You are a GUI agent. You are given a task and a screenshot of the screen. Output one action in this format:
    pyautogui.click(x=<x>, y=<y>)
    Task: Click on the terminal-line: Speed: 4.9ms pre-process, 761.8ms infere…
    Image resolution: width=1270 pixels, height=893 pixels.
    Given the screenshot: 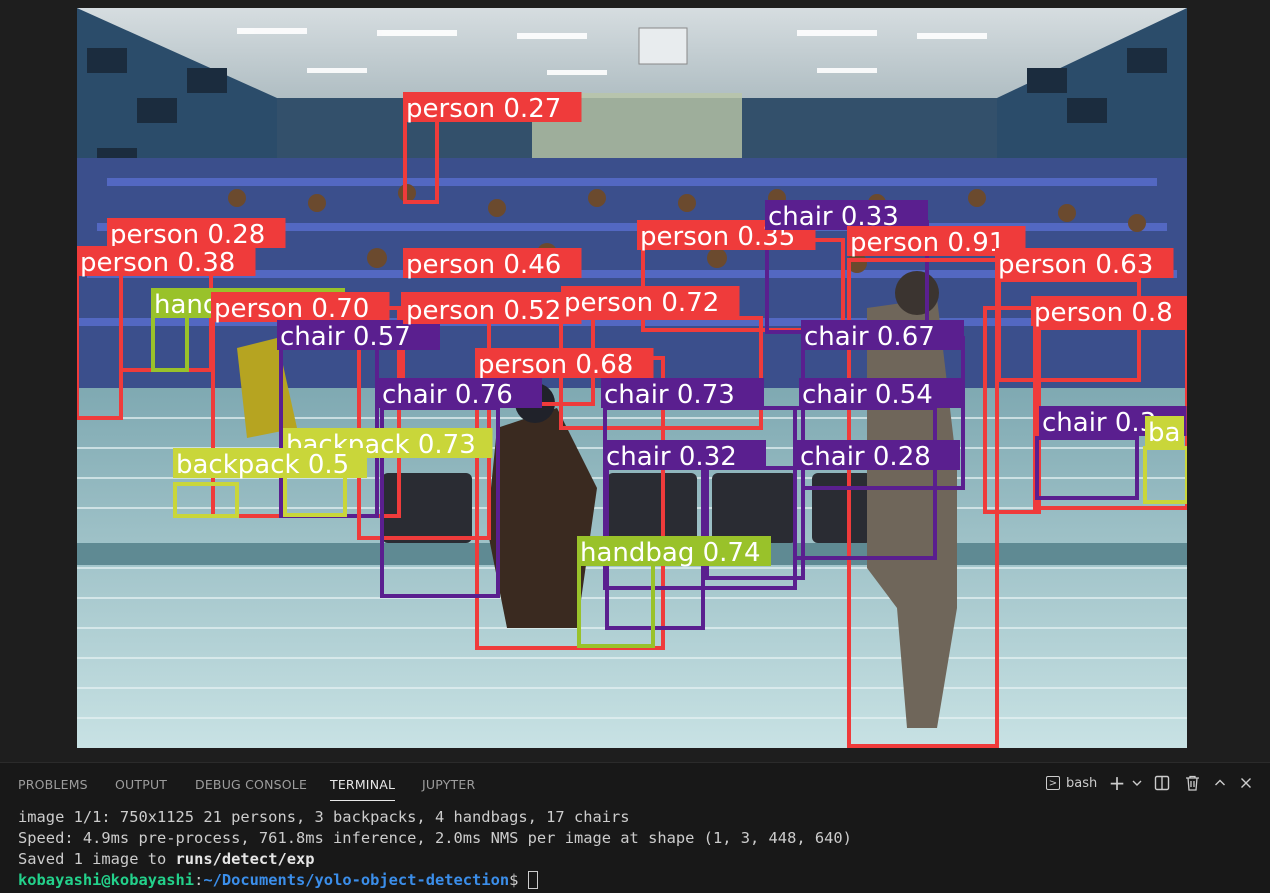 What is the action you would take?
    pyautogui.click(x=435, y=838)
    